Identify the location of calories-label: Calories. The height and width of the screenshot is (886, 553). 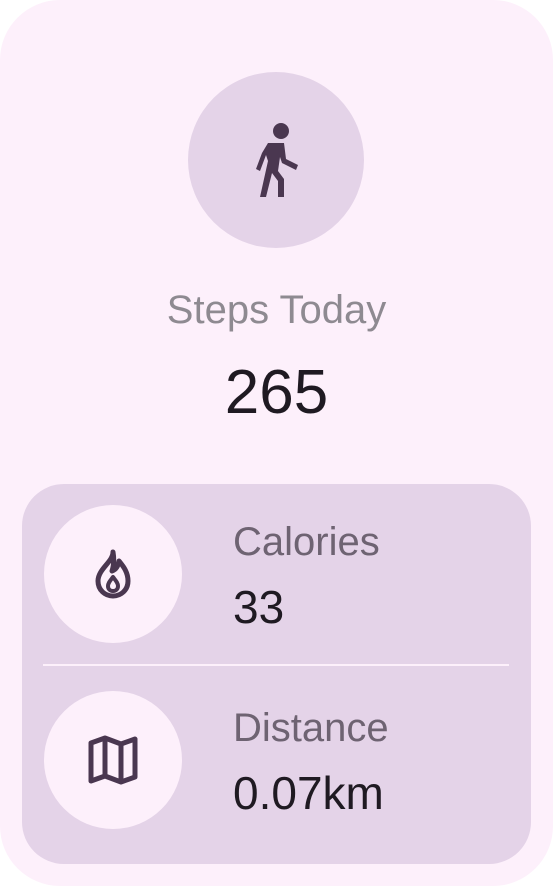
(306, 542).